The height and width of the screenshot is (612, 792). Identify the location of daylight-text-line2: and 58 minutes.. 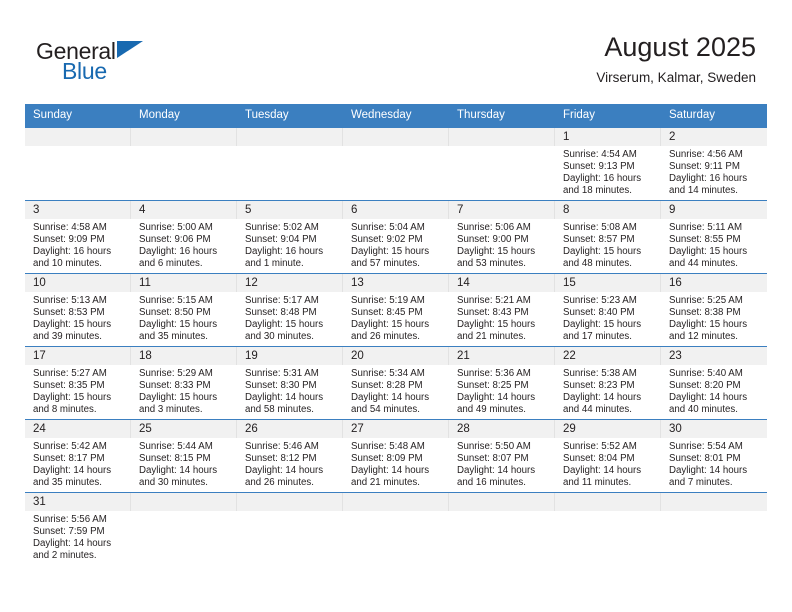
(279, 410).